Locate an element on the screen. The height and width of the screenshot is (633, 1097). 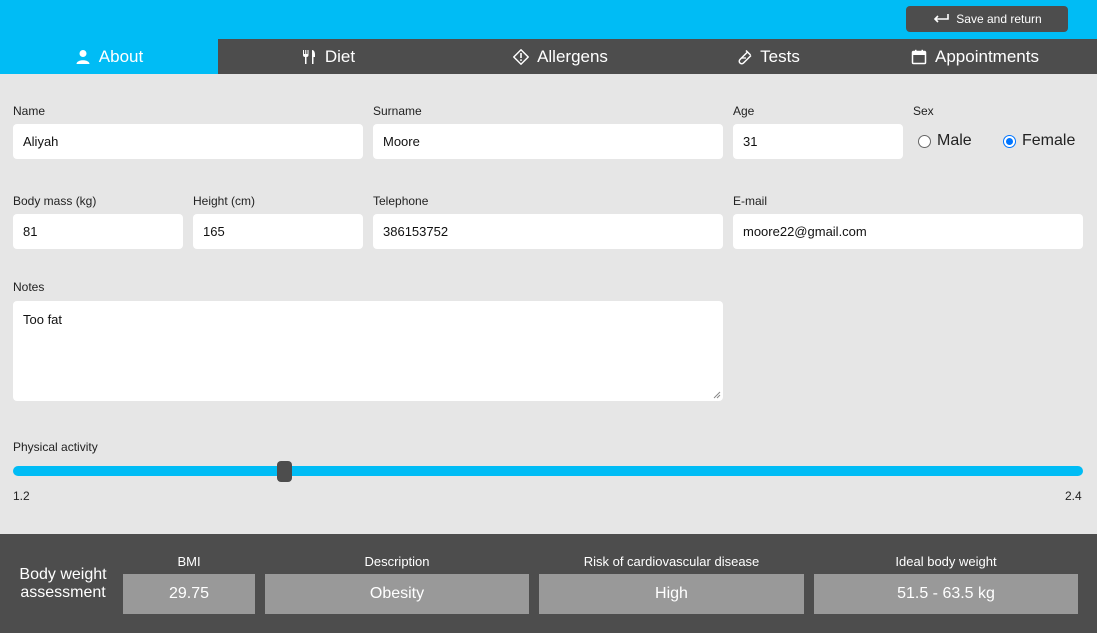
body-mass-field: 81 is located at coordinates (98, 231).